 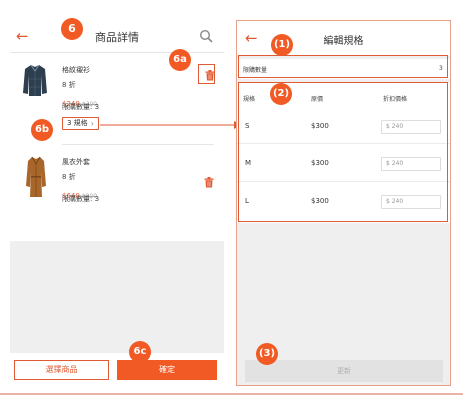 I want to click on trash-icon, so click(x=209, y=182).